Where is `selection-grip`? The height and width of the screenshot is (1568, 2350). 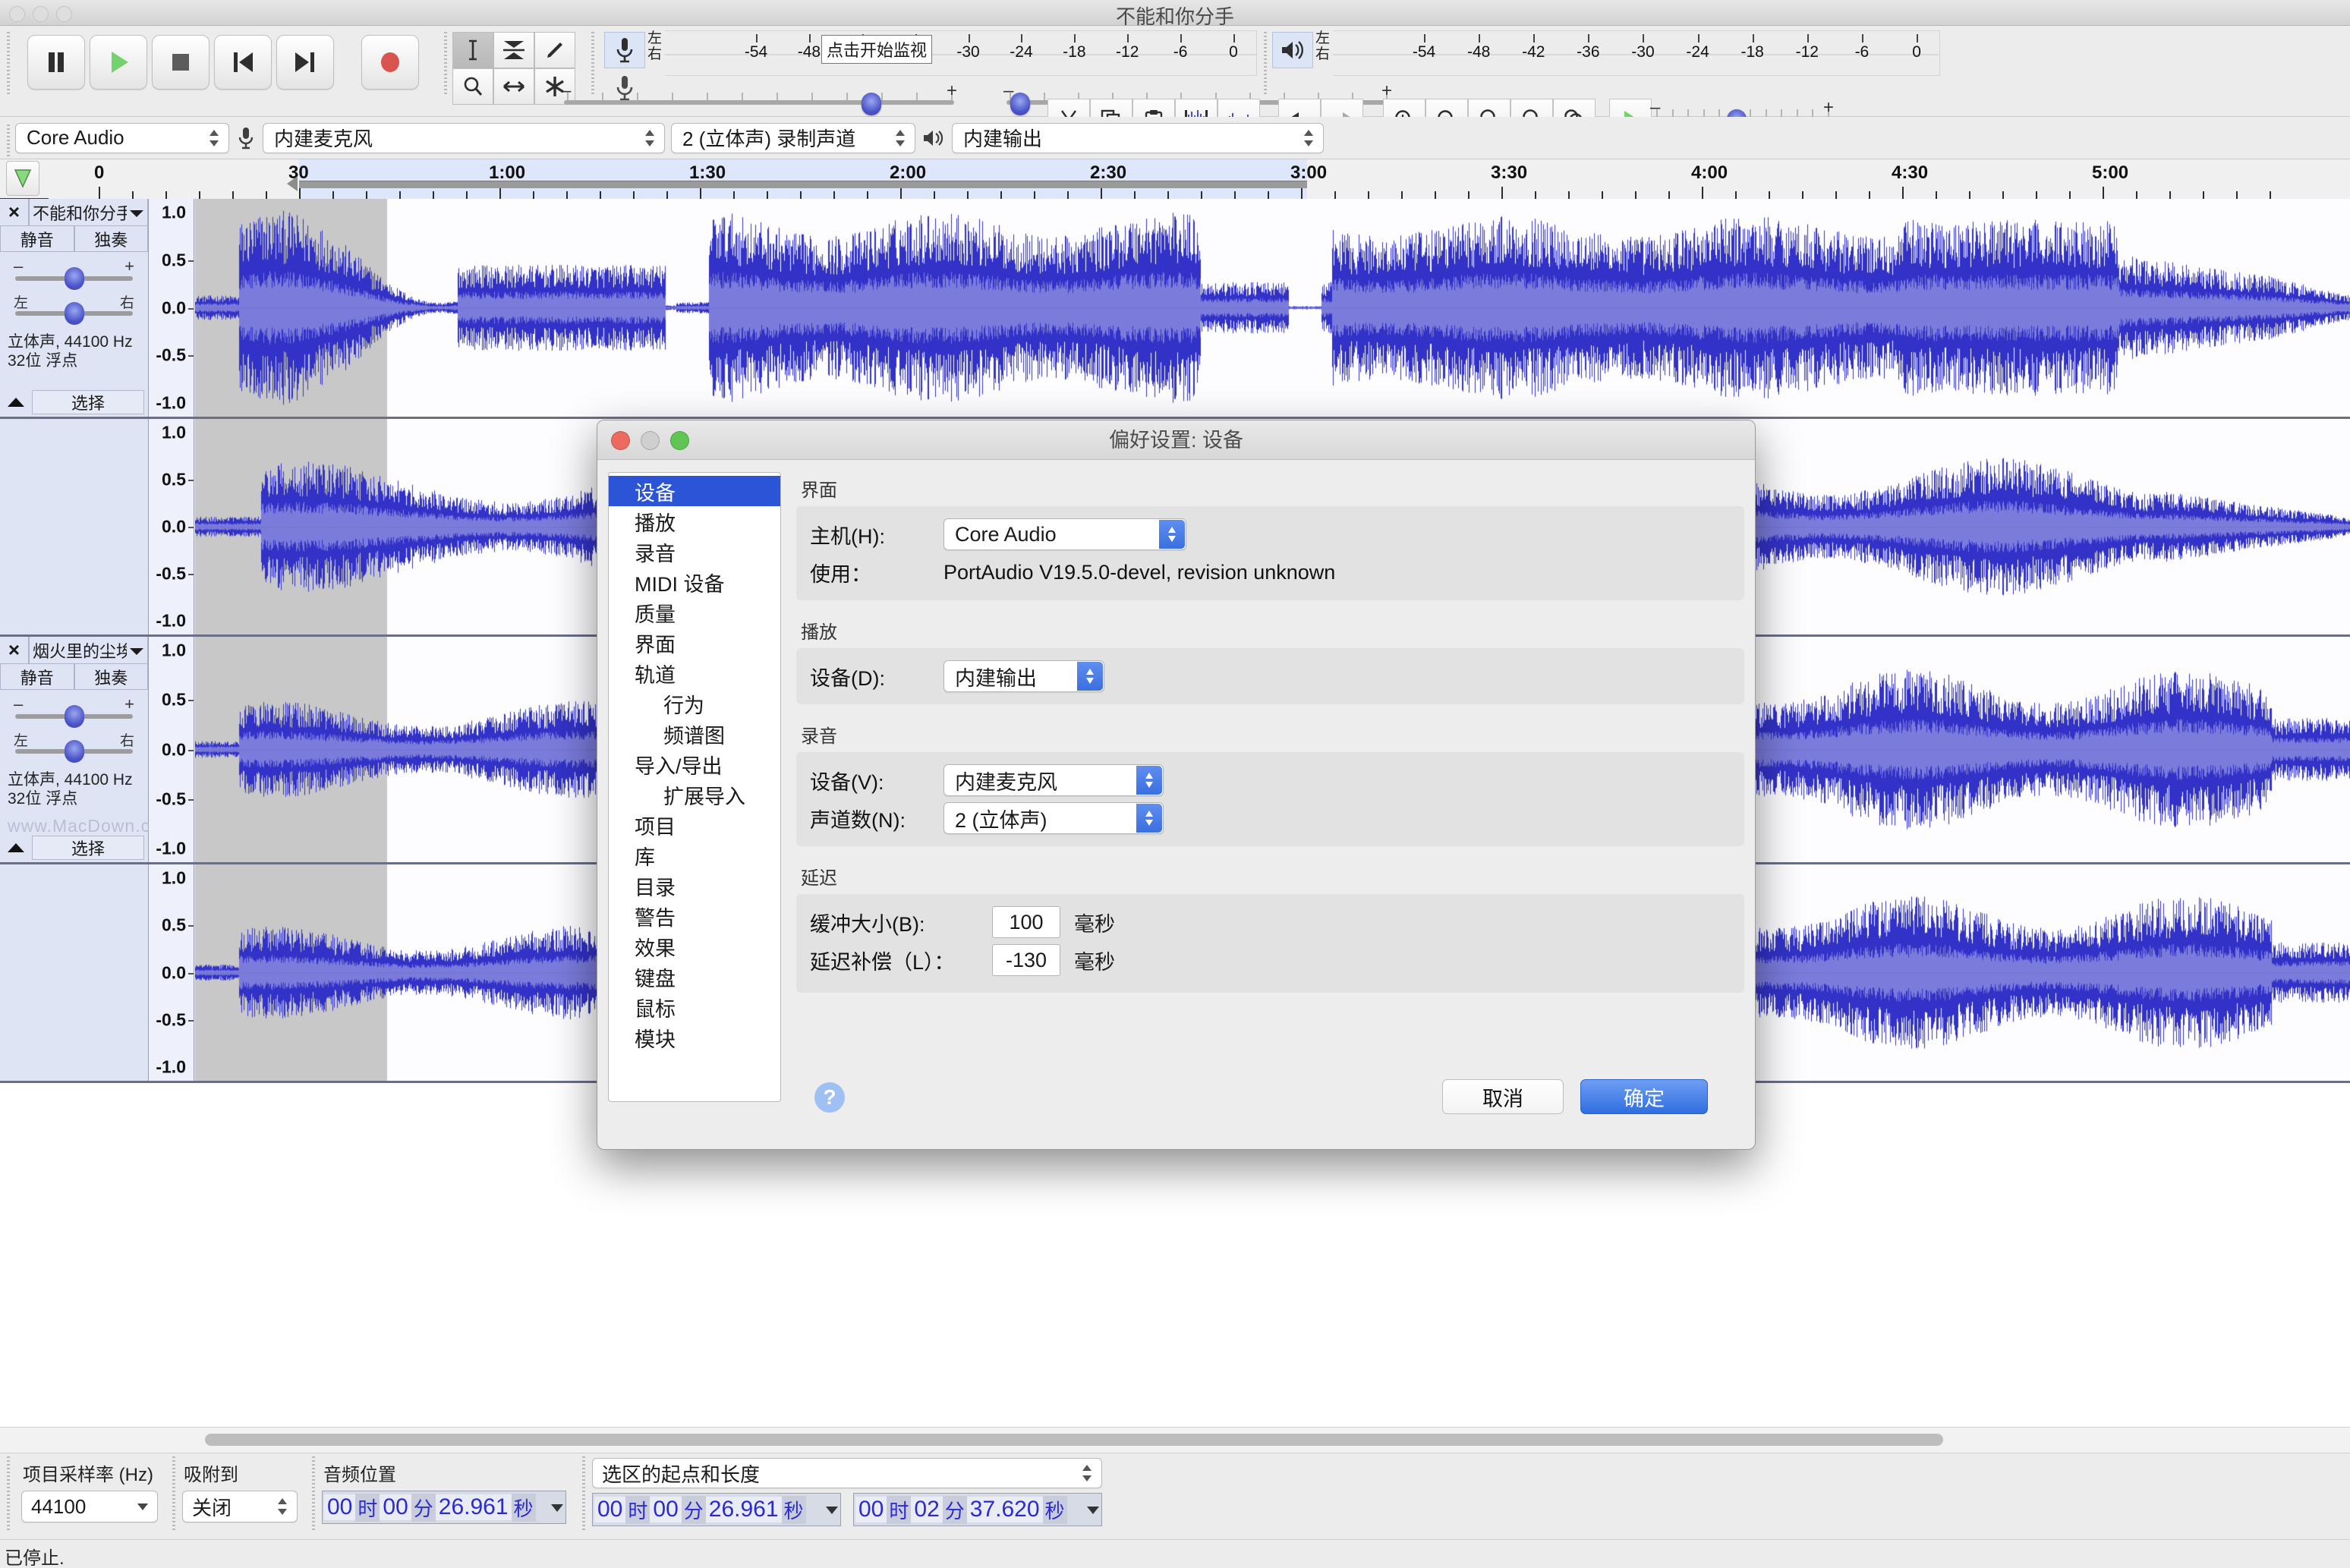 selection-grip is located at coordinates (584, 1494).